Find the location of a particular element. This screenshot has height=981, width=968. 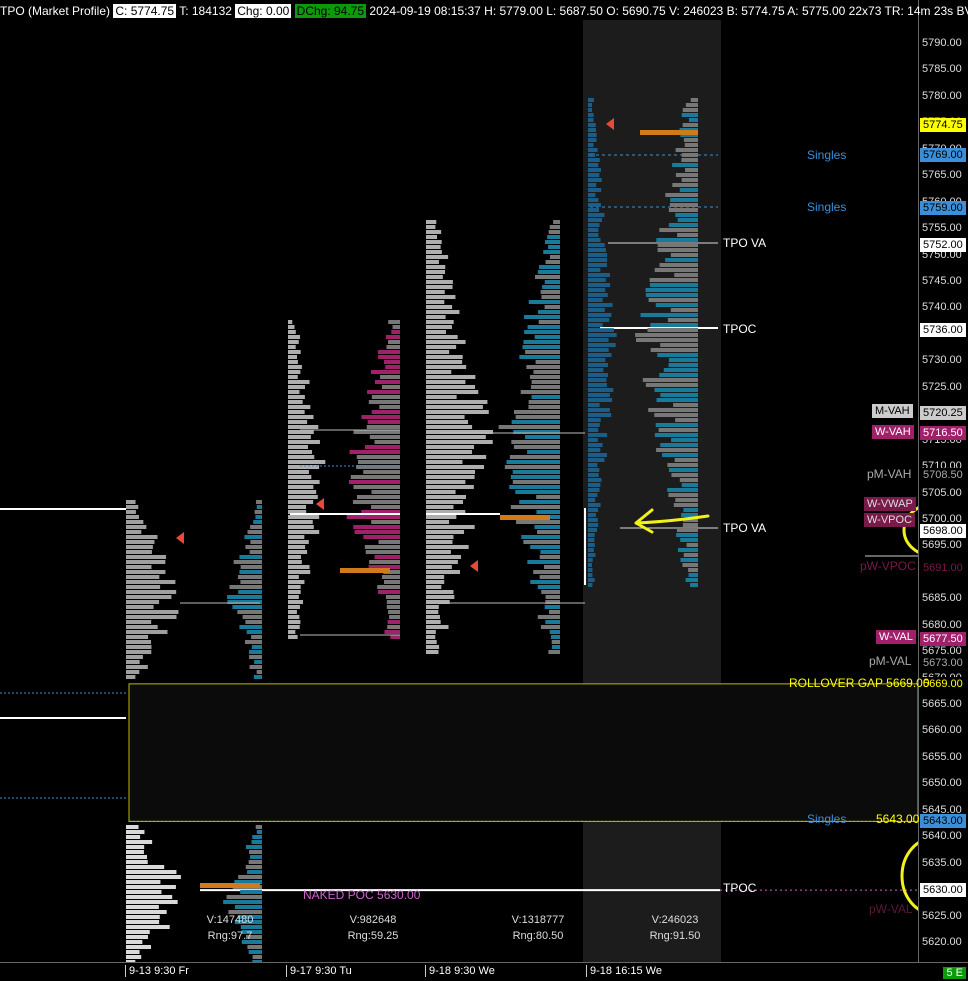

price-tick: 5705.00 is located at coordinates (942, 492).